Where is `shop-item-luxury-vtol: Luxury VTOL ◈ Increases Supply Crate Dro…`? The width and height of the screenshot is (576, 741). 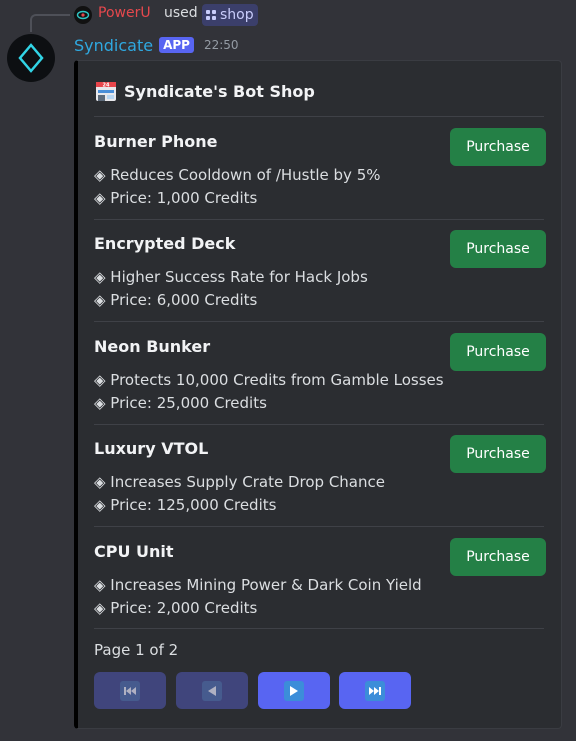 shop-item-luxury-vtol: Luxury VTOL ◈ Increases Supply Crate Dro… is located at coordinates (320, 487).